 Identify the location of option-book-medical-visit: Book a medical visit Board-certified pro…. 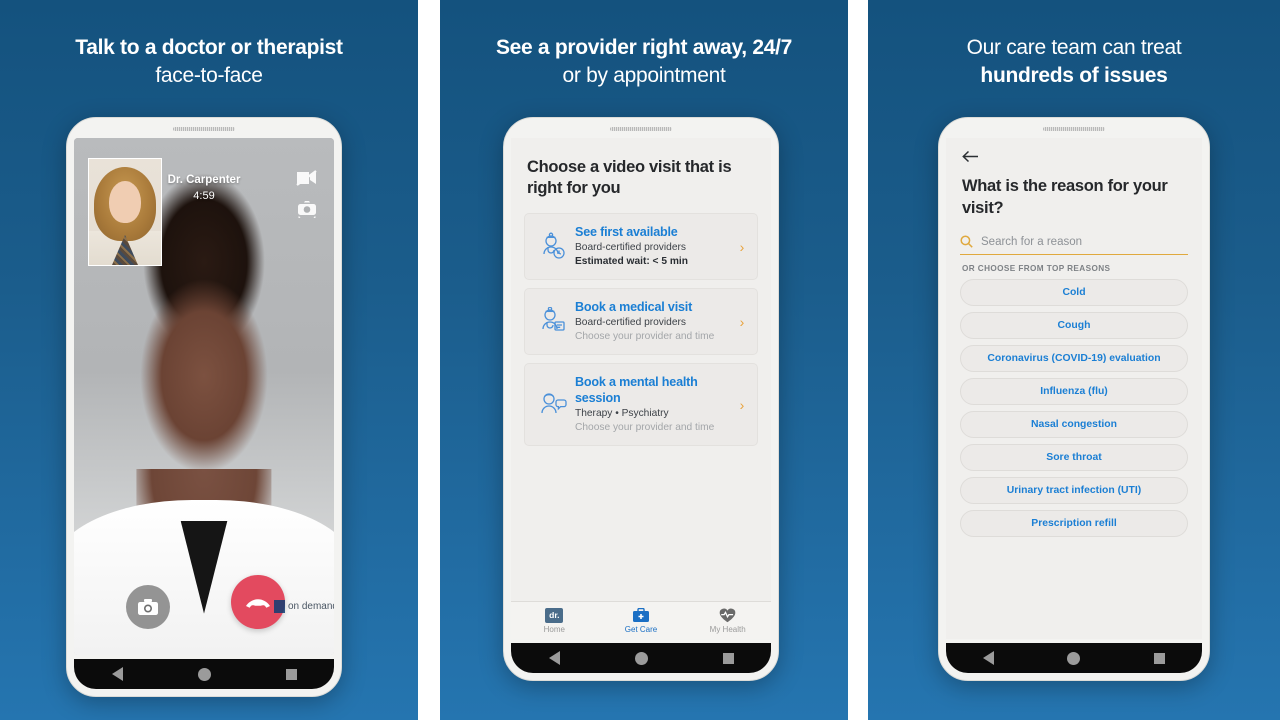
(641, 321).